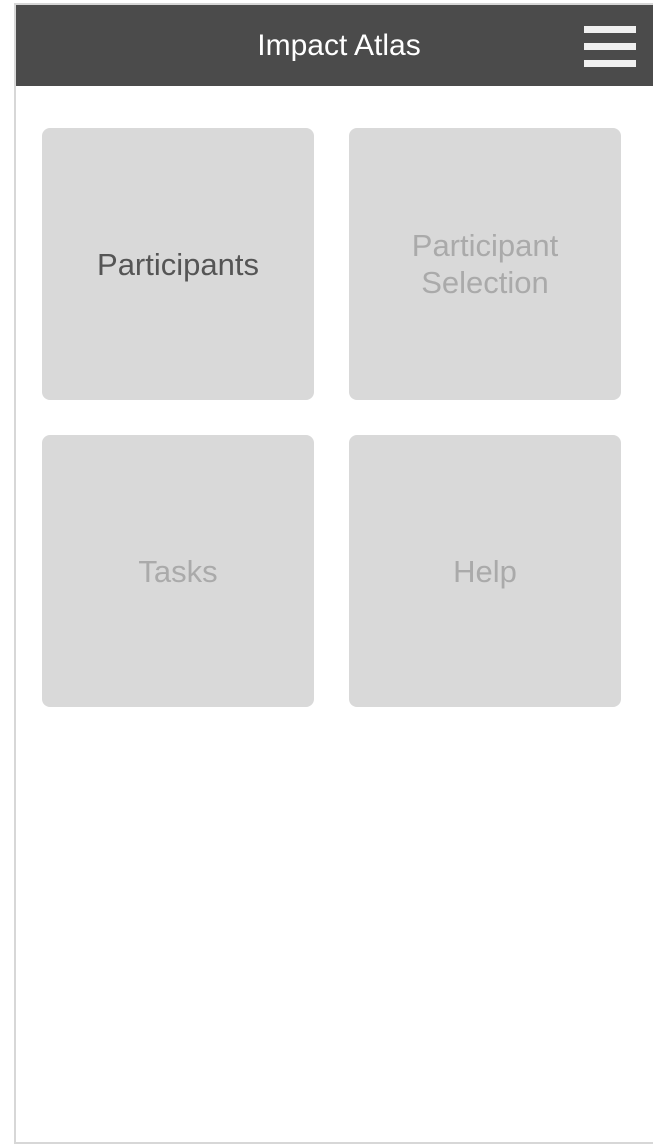 The height and width of the screenshot is (1146, 653). I want to click on help-tile-label: Help, so click(485, 571).